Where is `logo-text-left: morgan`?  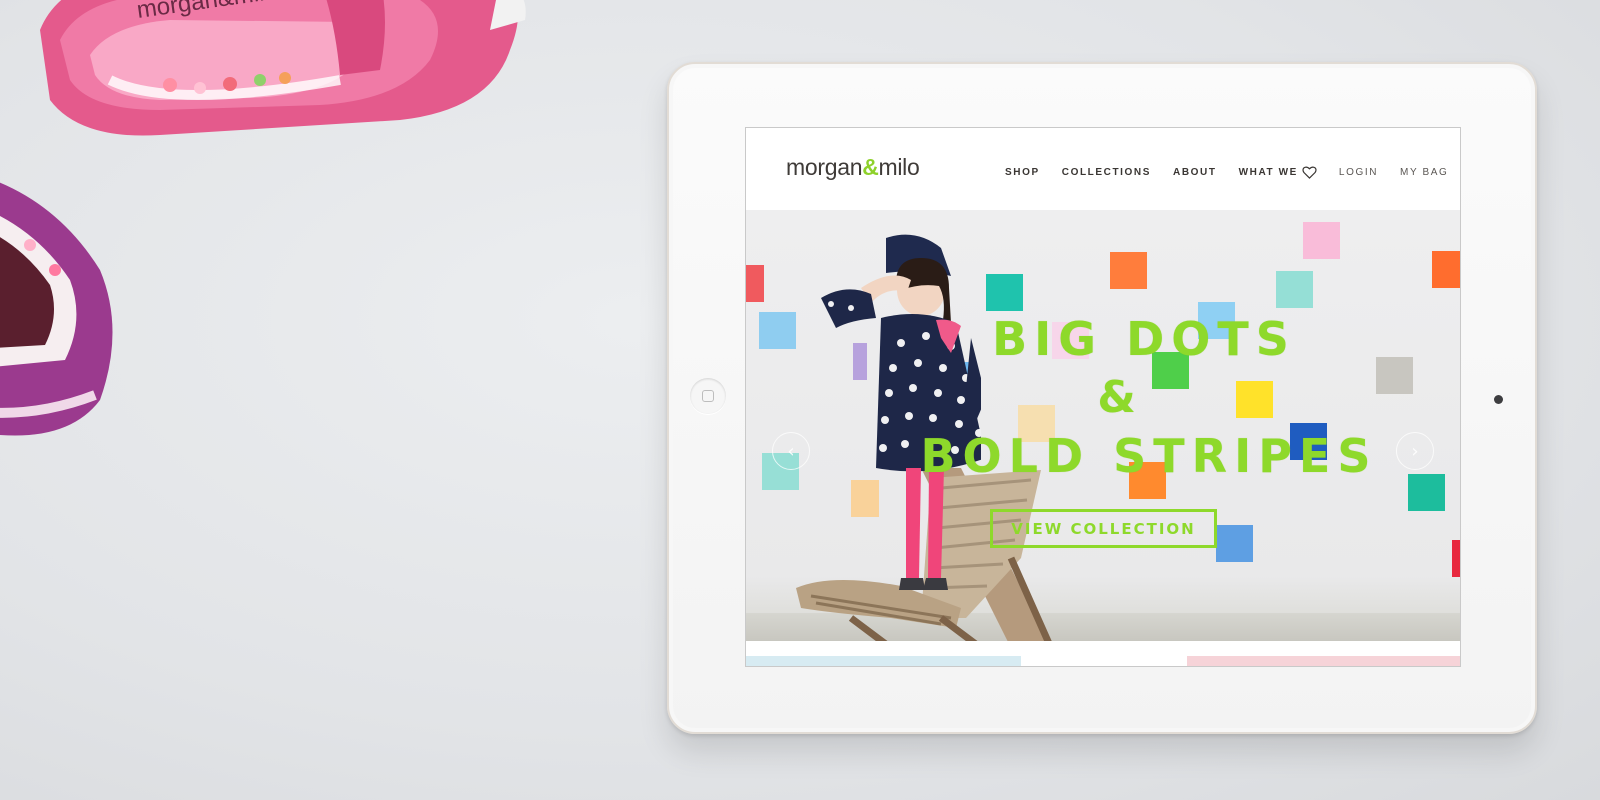 logo-text-left: morgan is located at coordinates (824, 167).